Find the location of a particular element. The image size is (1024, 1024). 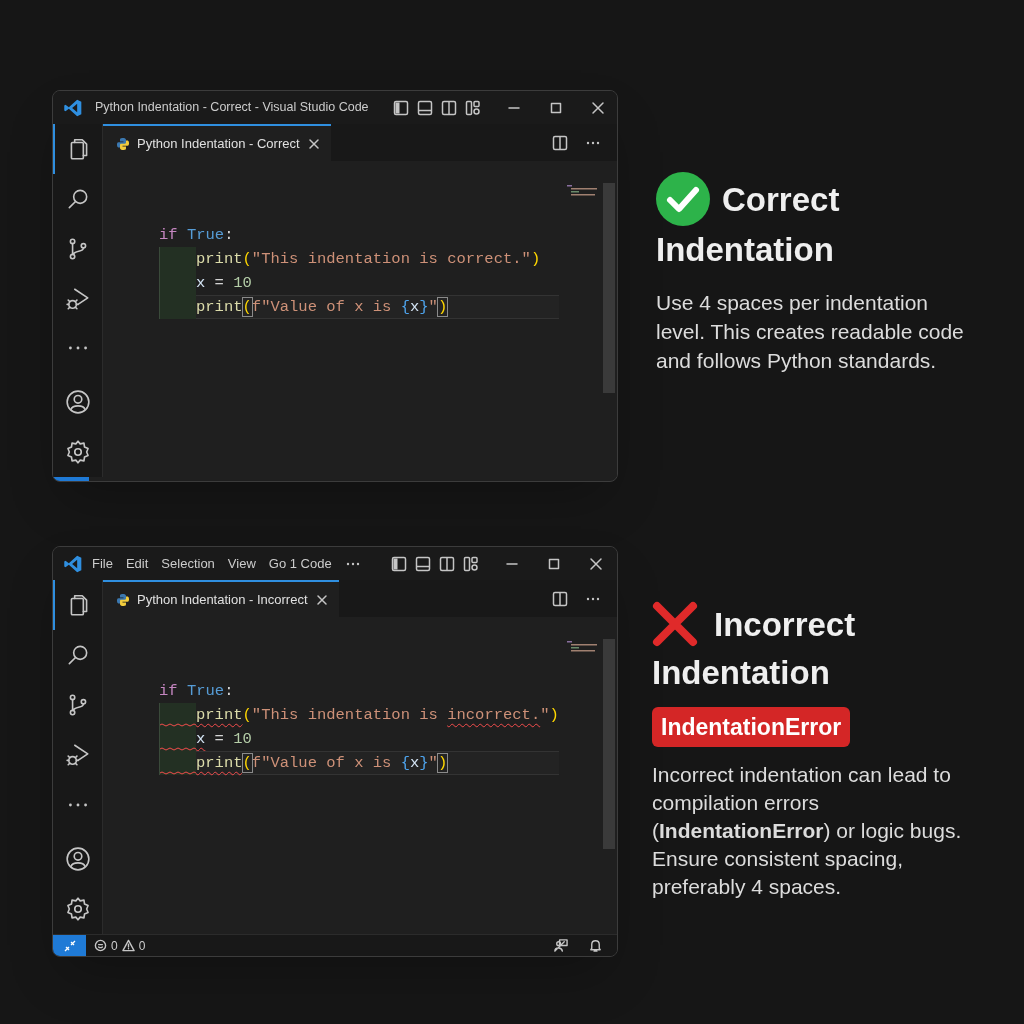

menu-item: View is located at coordinates (241, 563).